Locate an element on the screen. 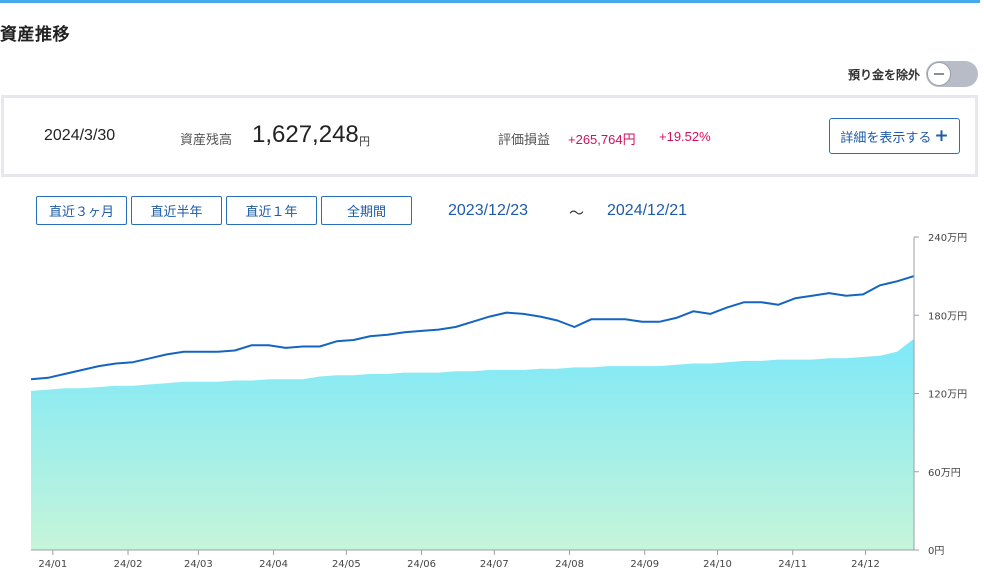 The width and height of the screenshot is (984, 588). y-tick-label: 0円 is located at coordinates (936, 551).